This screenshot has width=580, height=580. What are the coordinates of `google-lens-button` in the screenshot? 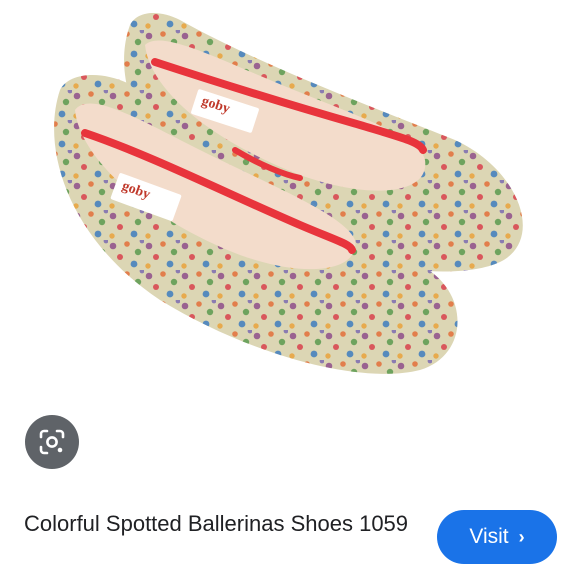 It's located at (52, 442).